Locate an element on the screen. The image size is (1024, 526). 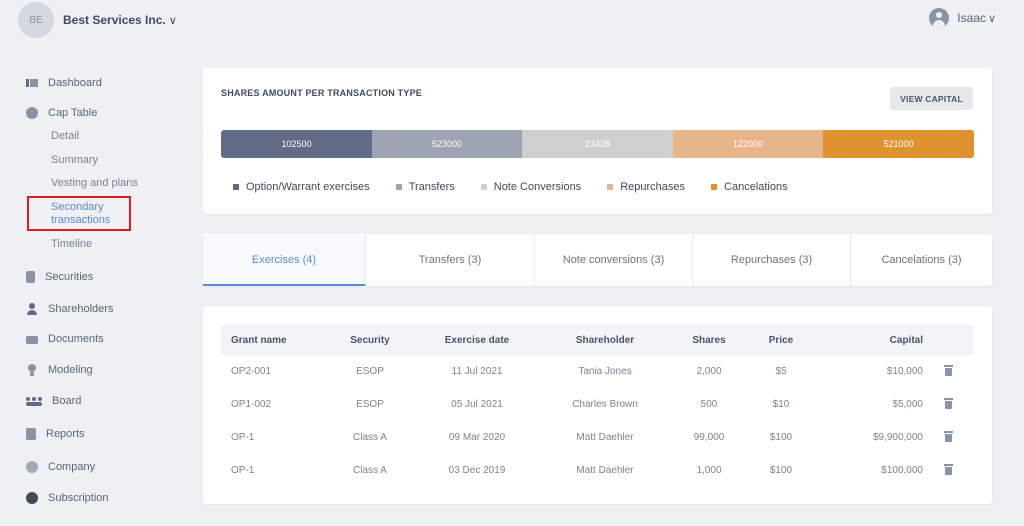
column-header-exercise-date: Exercise date is located at coordinates (477, 340).